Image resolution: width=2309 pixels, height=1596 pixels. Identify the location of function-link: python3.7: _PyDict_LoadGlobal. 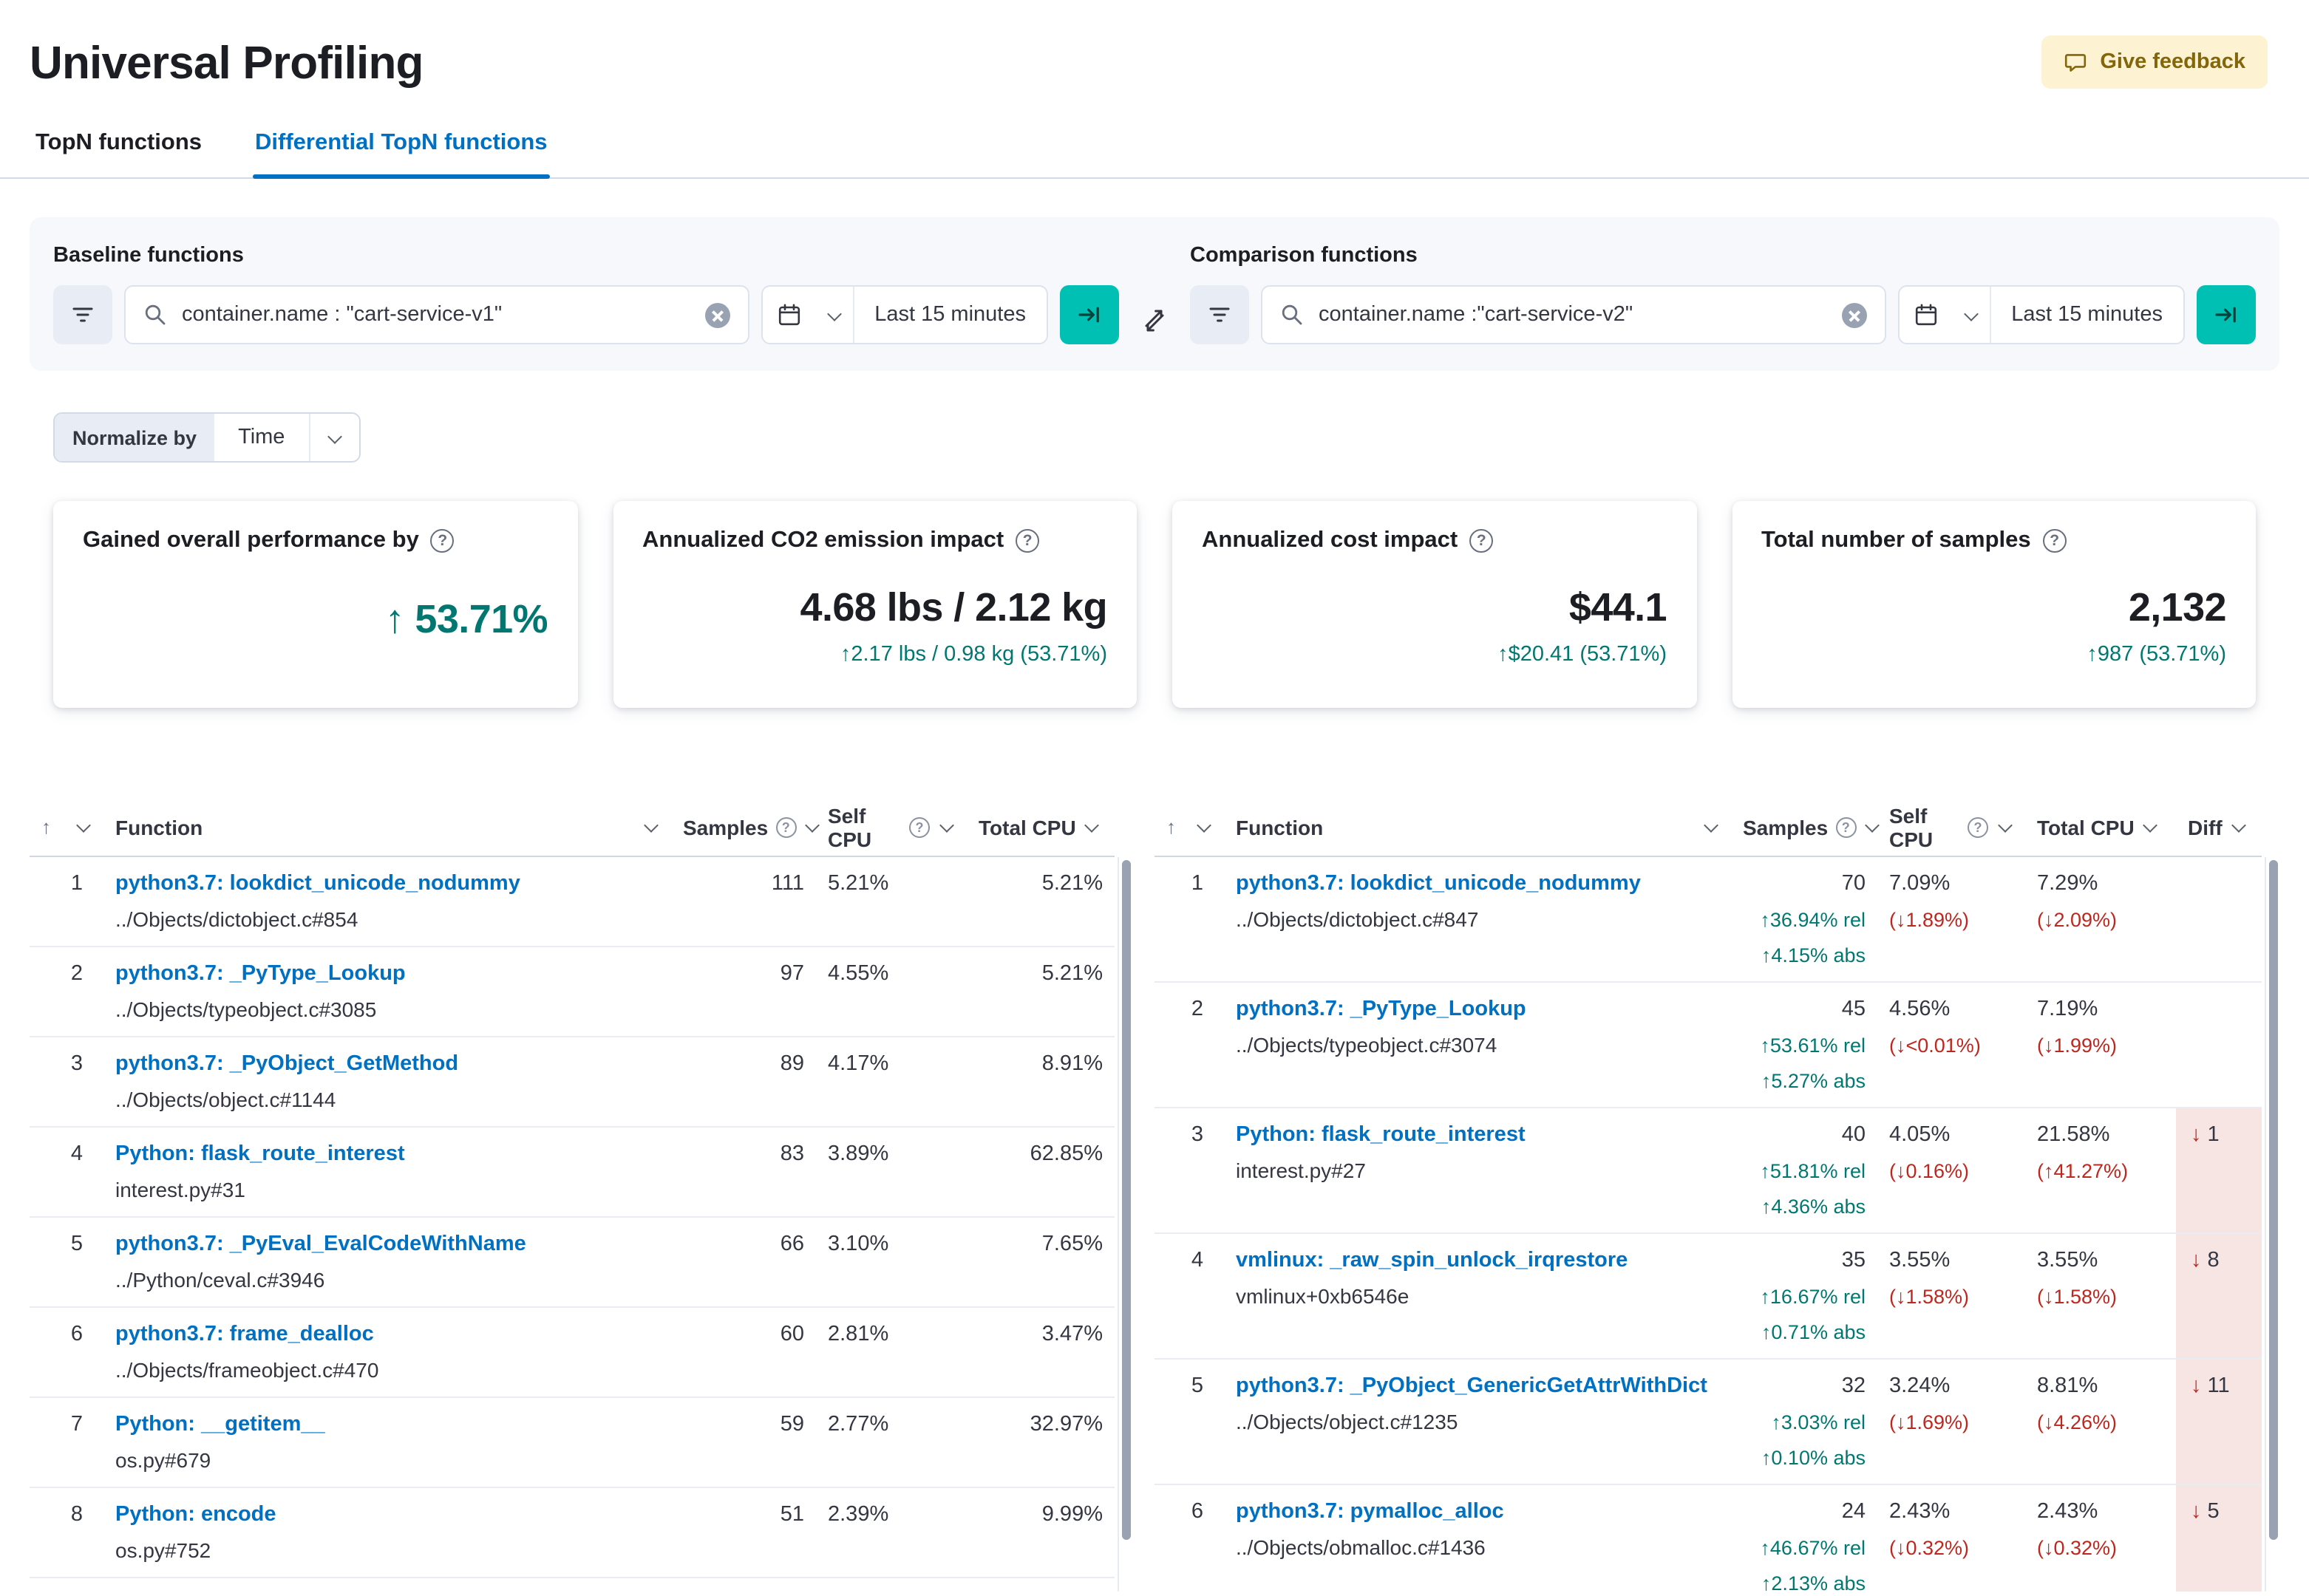
(387, 1591).